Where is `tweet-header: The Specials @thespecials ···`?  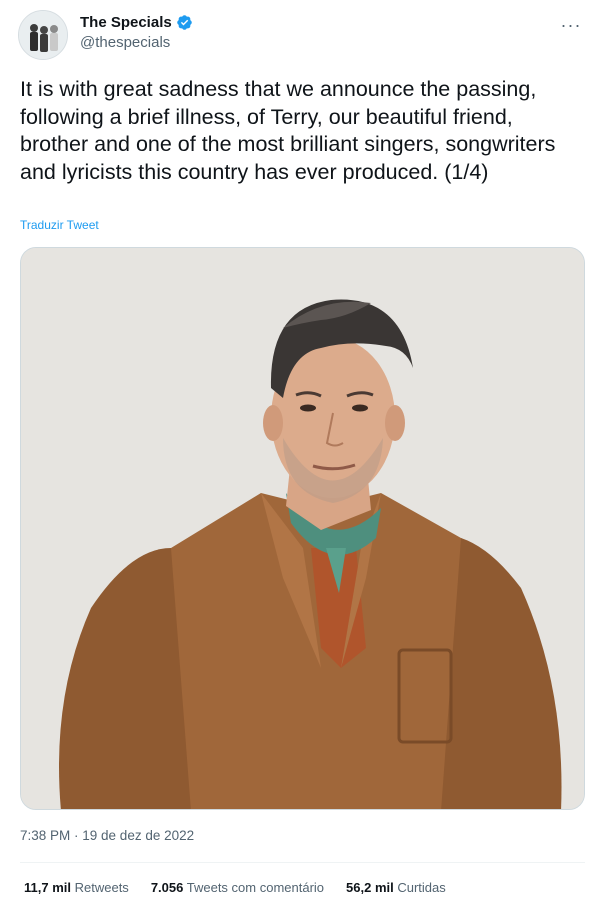
tweet-header: The Specials @thespecials ··· is located at coordinates (303, 36).